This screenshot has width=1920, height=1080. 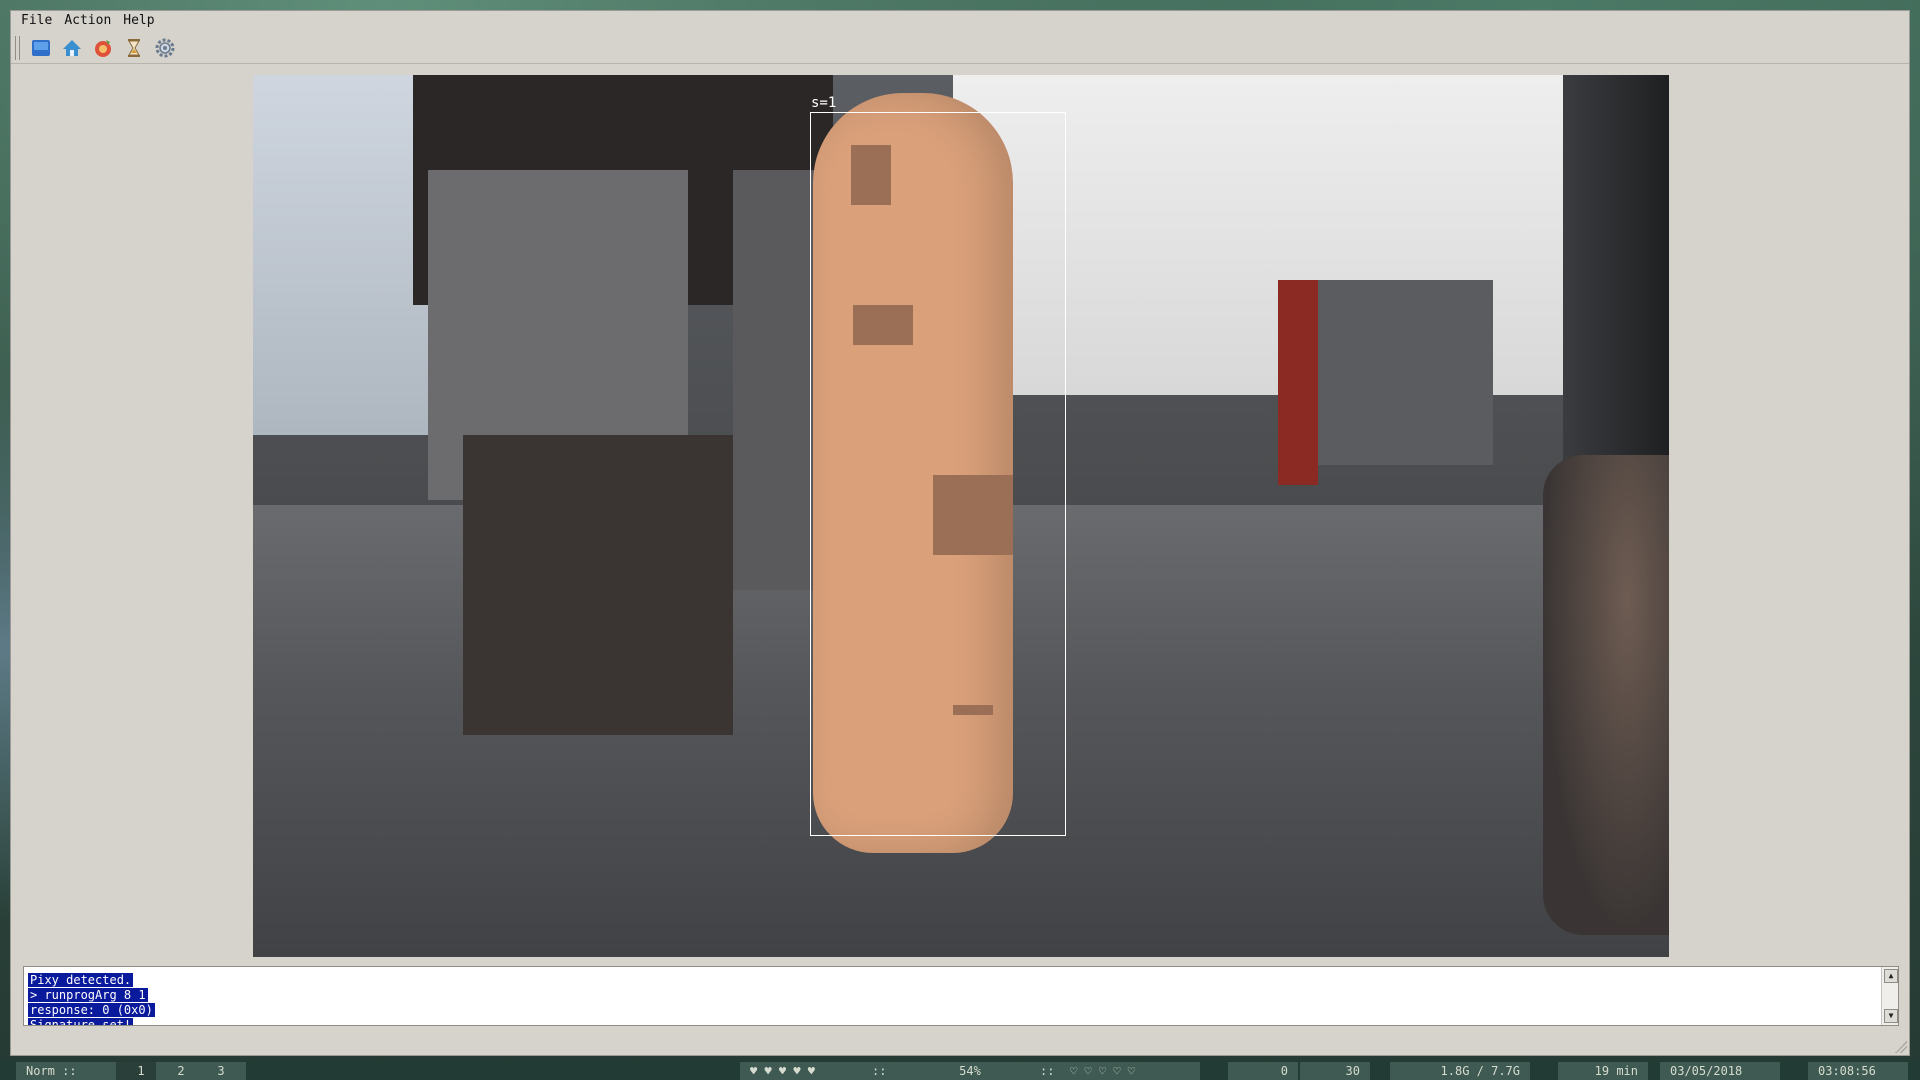 I want to click on scene-hand, so click(x=1606, y=695).